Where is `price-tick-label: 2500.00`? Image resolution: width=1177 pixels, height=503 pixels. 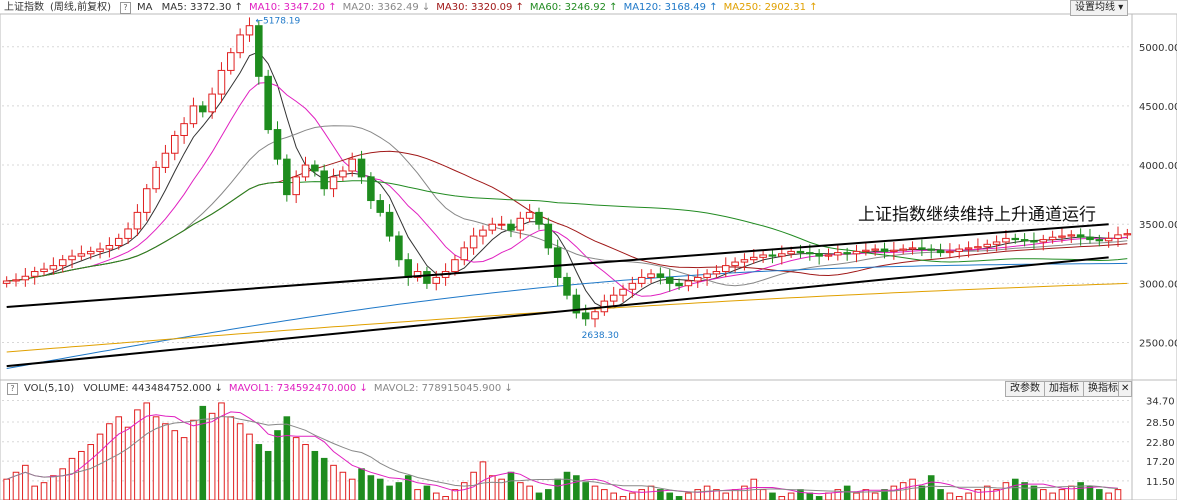
price-tick-label: 2500.00 is located at coordinates (1158, 344).